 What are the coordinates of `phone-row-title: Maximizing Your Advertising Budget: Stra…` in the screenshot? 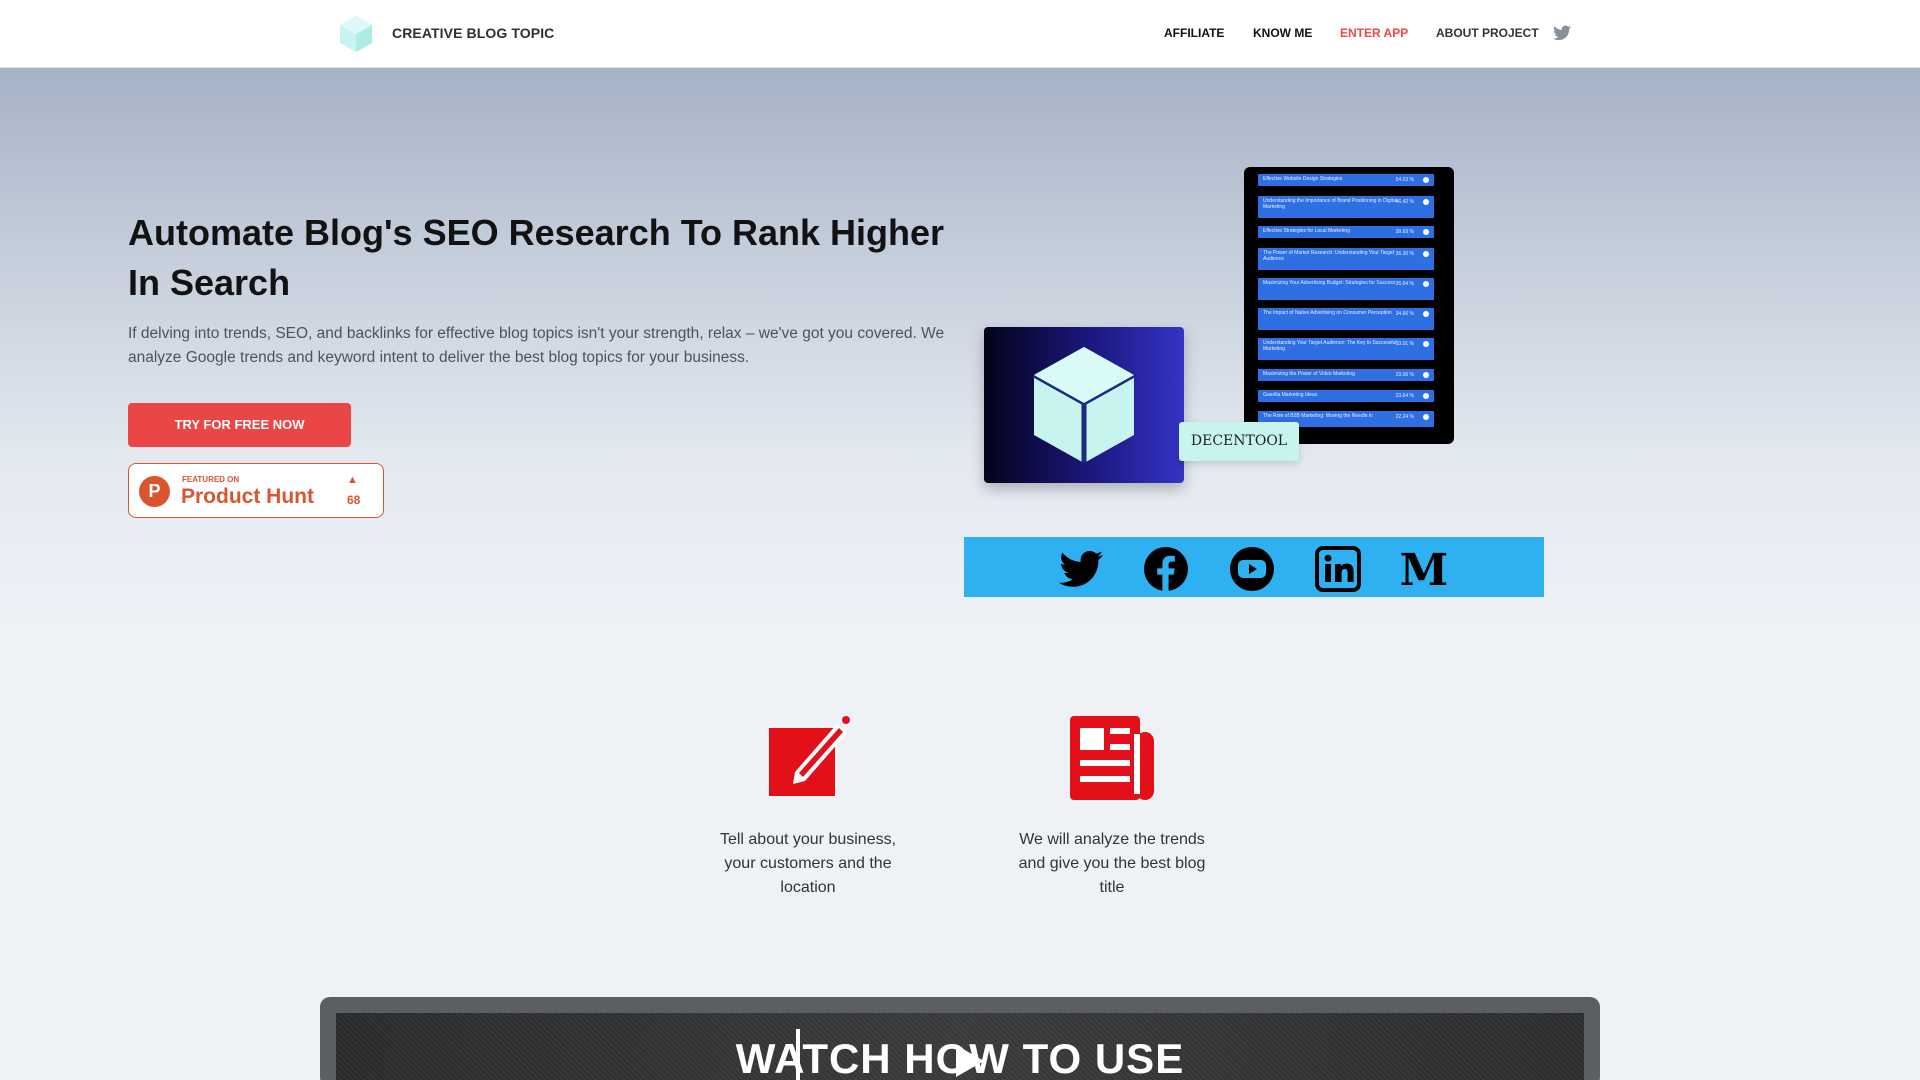 It's located at (1329, 283).